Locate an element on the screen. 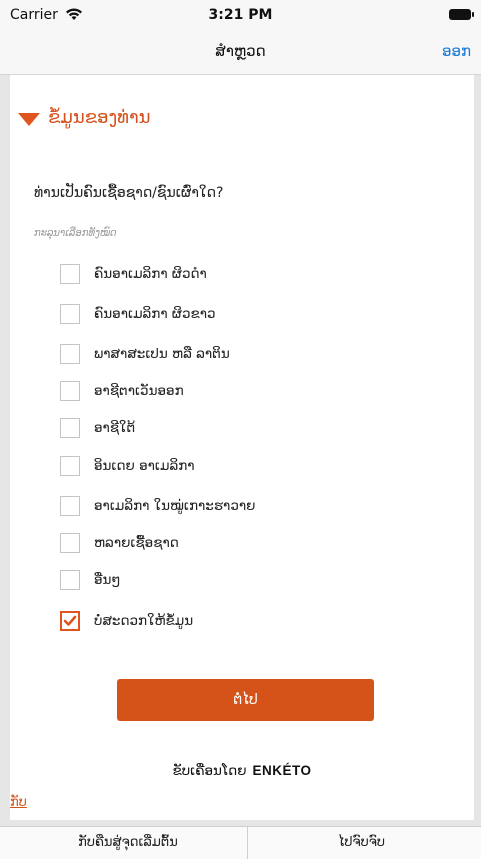 This screenshot has width=481, height=859. option-label: ອິນເດຍ ອາເມລິກາ is located at coordinates (144, 466).